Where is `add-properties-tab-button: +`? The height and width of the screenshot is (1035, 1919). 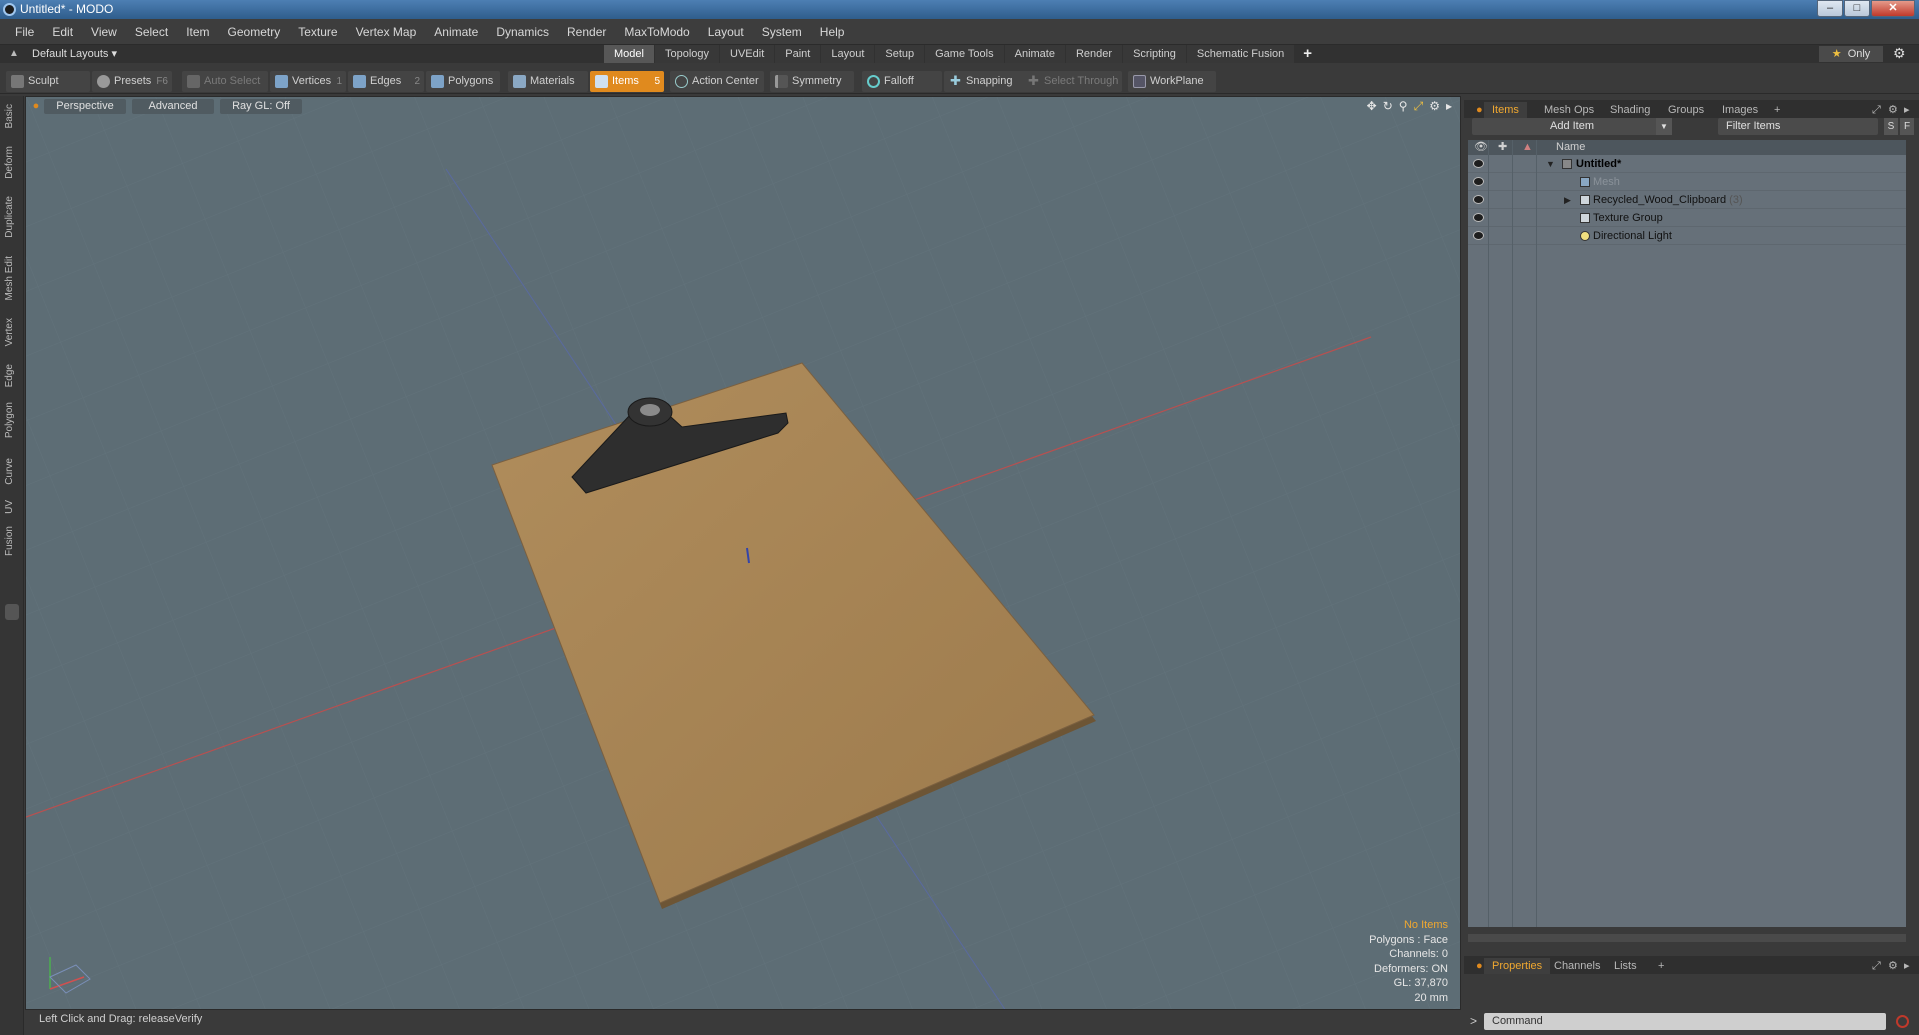 add-properties-tab-button: + is located at coordinates (1661, 966).